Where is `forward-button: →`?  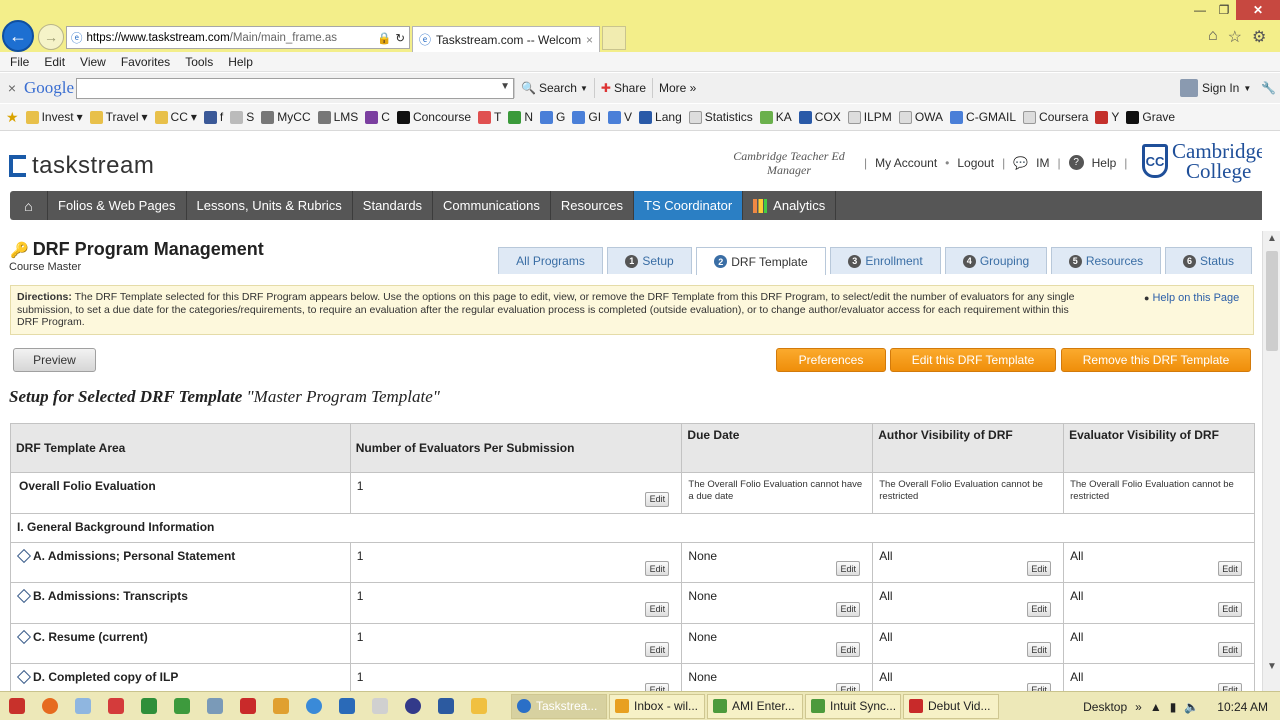 forward-button: → is located at coordinates (51, 37).